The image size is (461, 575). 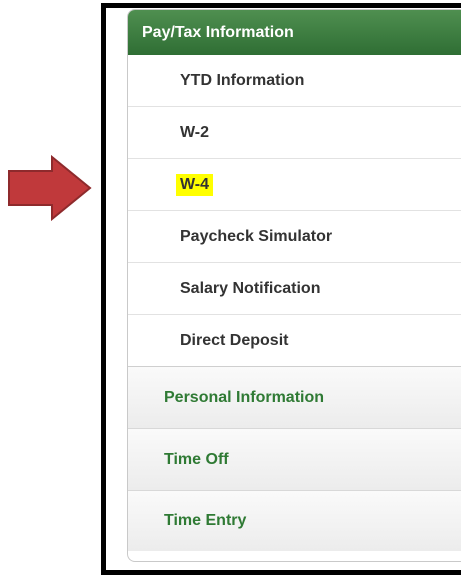 What do you see at coordinates (234, 340) in the screenshot?
I see `menu-item-label: Direct Deposit` at bounding box center [234, 340].